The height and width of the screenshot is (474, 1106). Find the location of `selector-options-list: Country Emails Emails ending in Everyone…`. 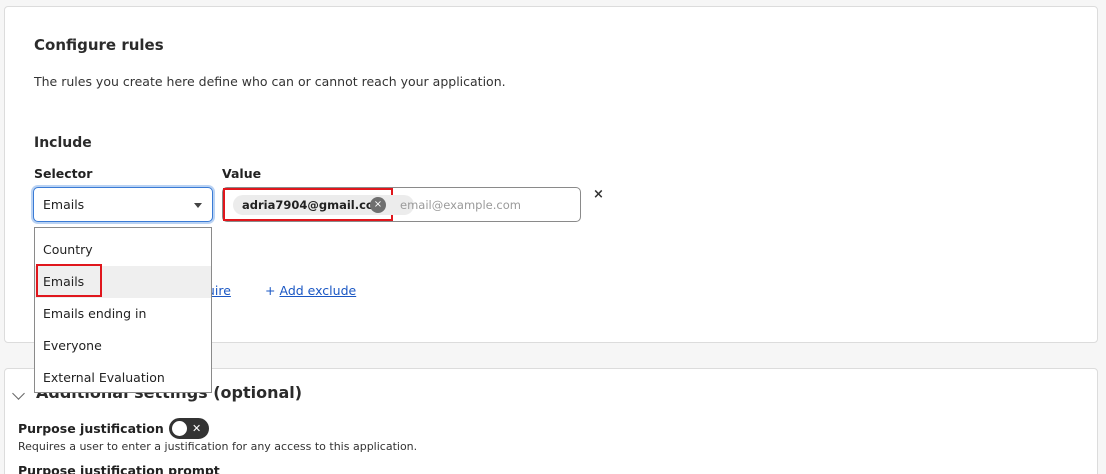

selector-options-list: Country Emails Emails ending in Everyone… is located at coordinates (123, 310).